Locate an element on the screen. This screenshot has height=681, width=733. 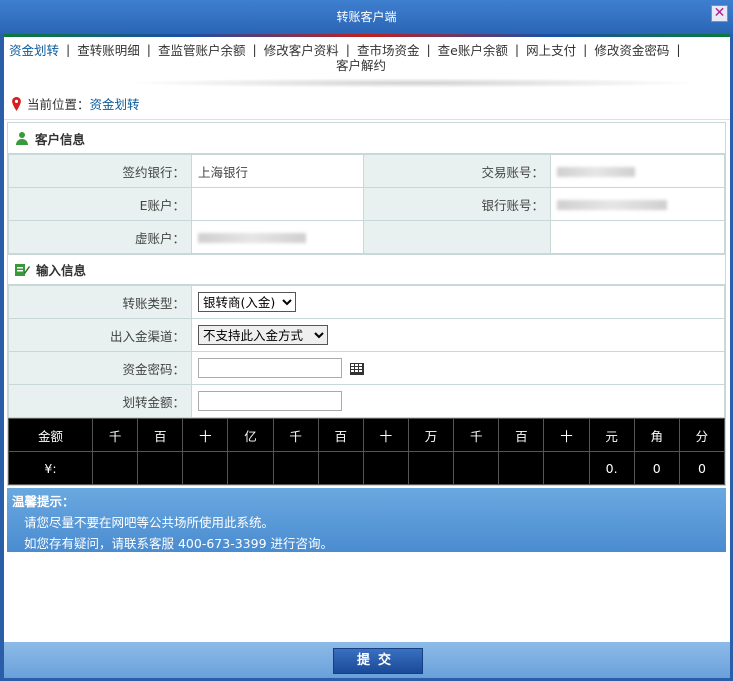
channel-label: 出入金渠道： is located at coordinates (100, 335).